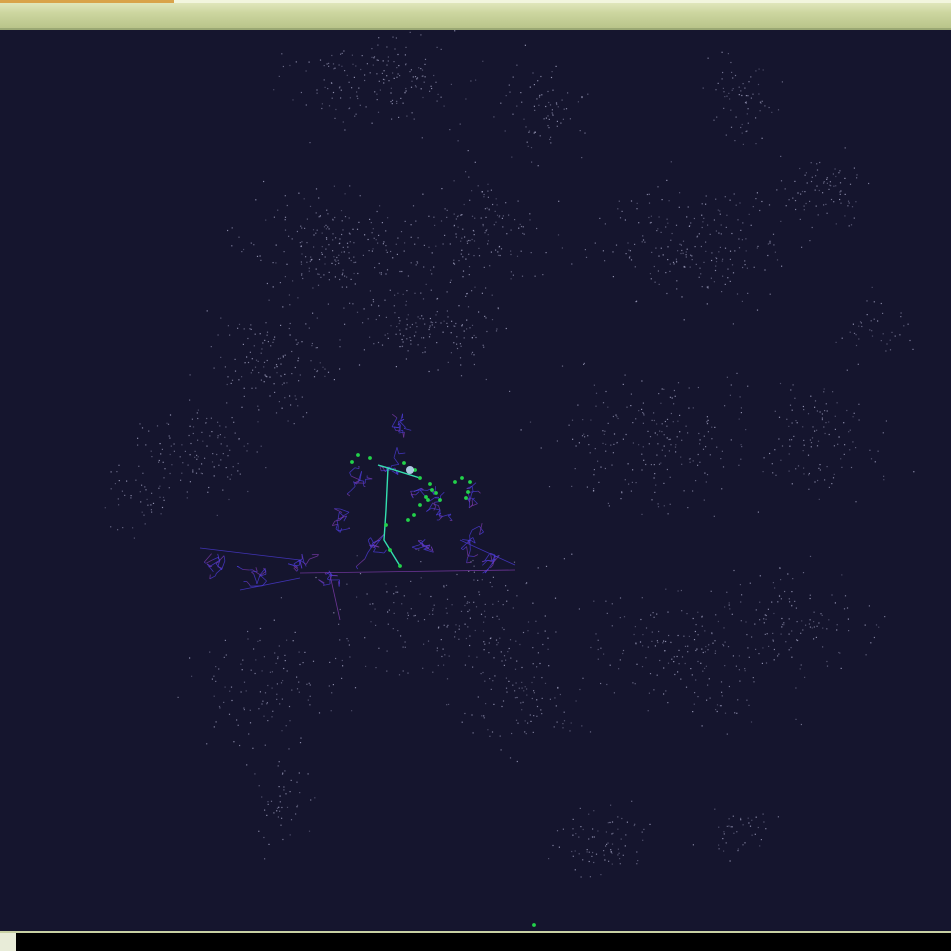 Image resolution: width=951 pixels, height=951 pixels. I want to click on titlebar-tab, so click(87, 1).